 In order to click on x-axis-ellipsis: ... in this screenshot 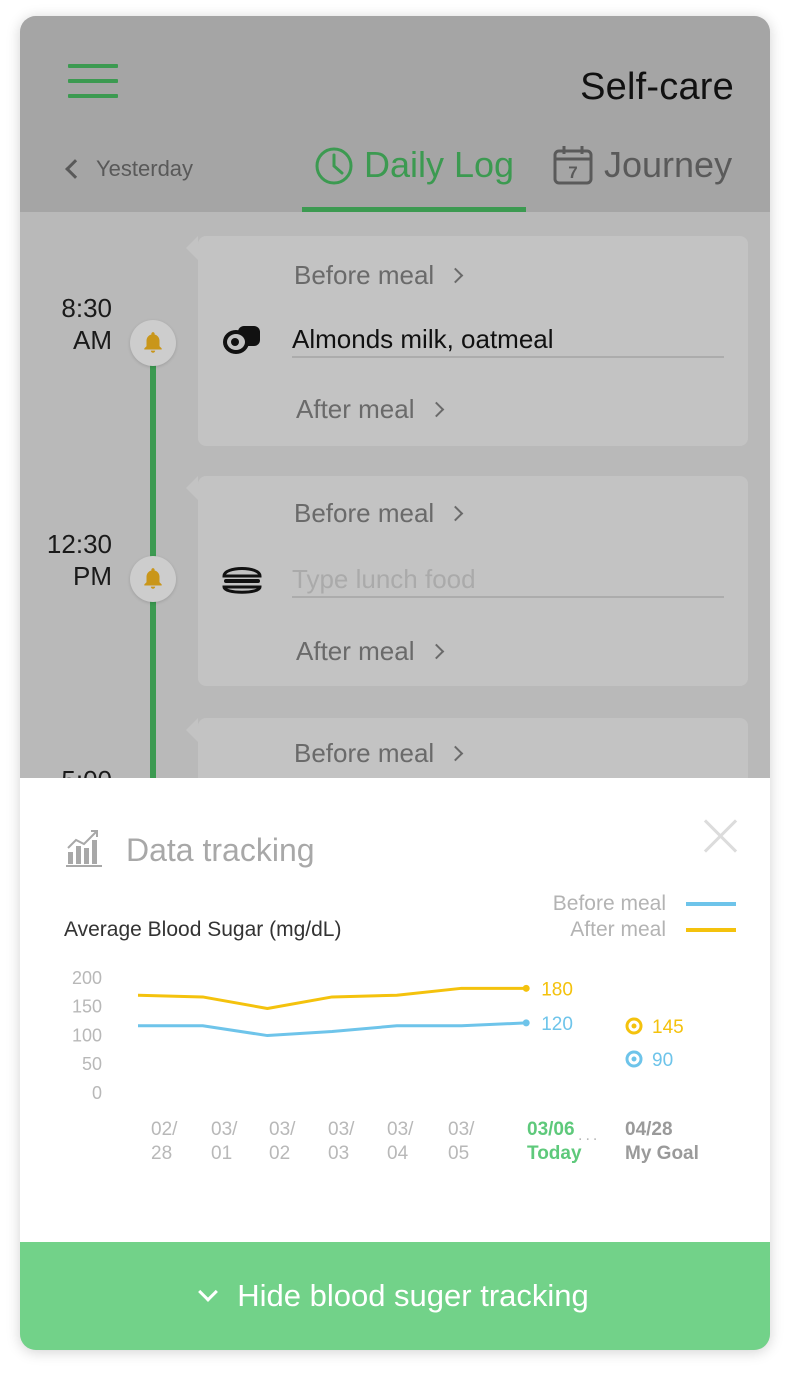, I will do `click(589, 1135)`.